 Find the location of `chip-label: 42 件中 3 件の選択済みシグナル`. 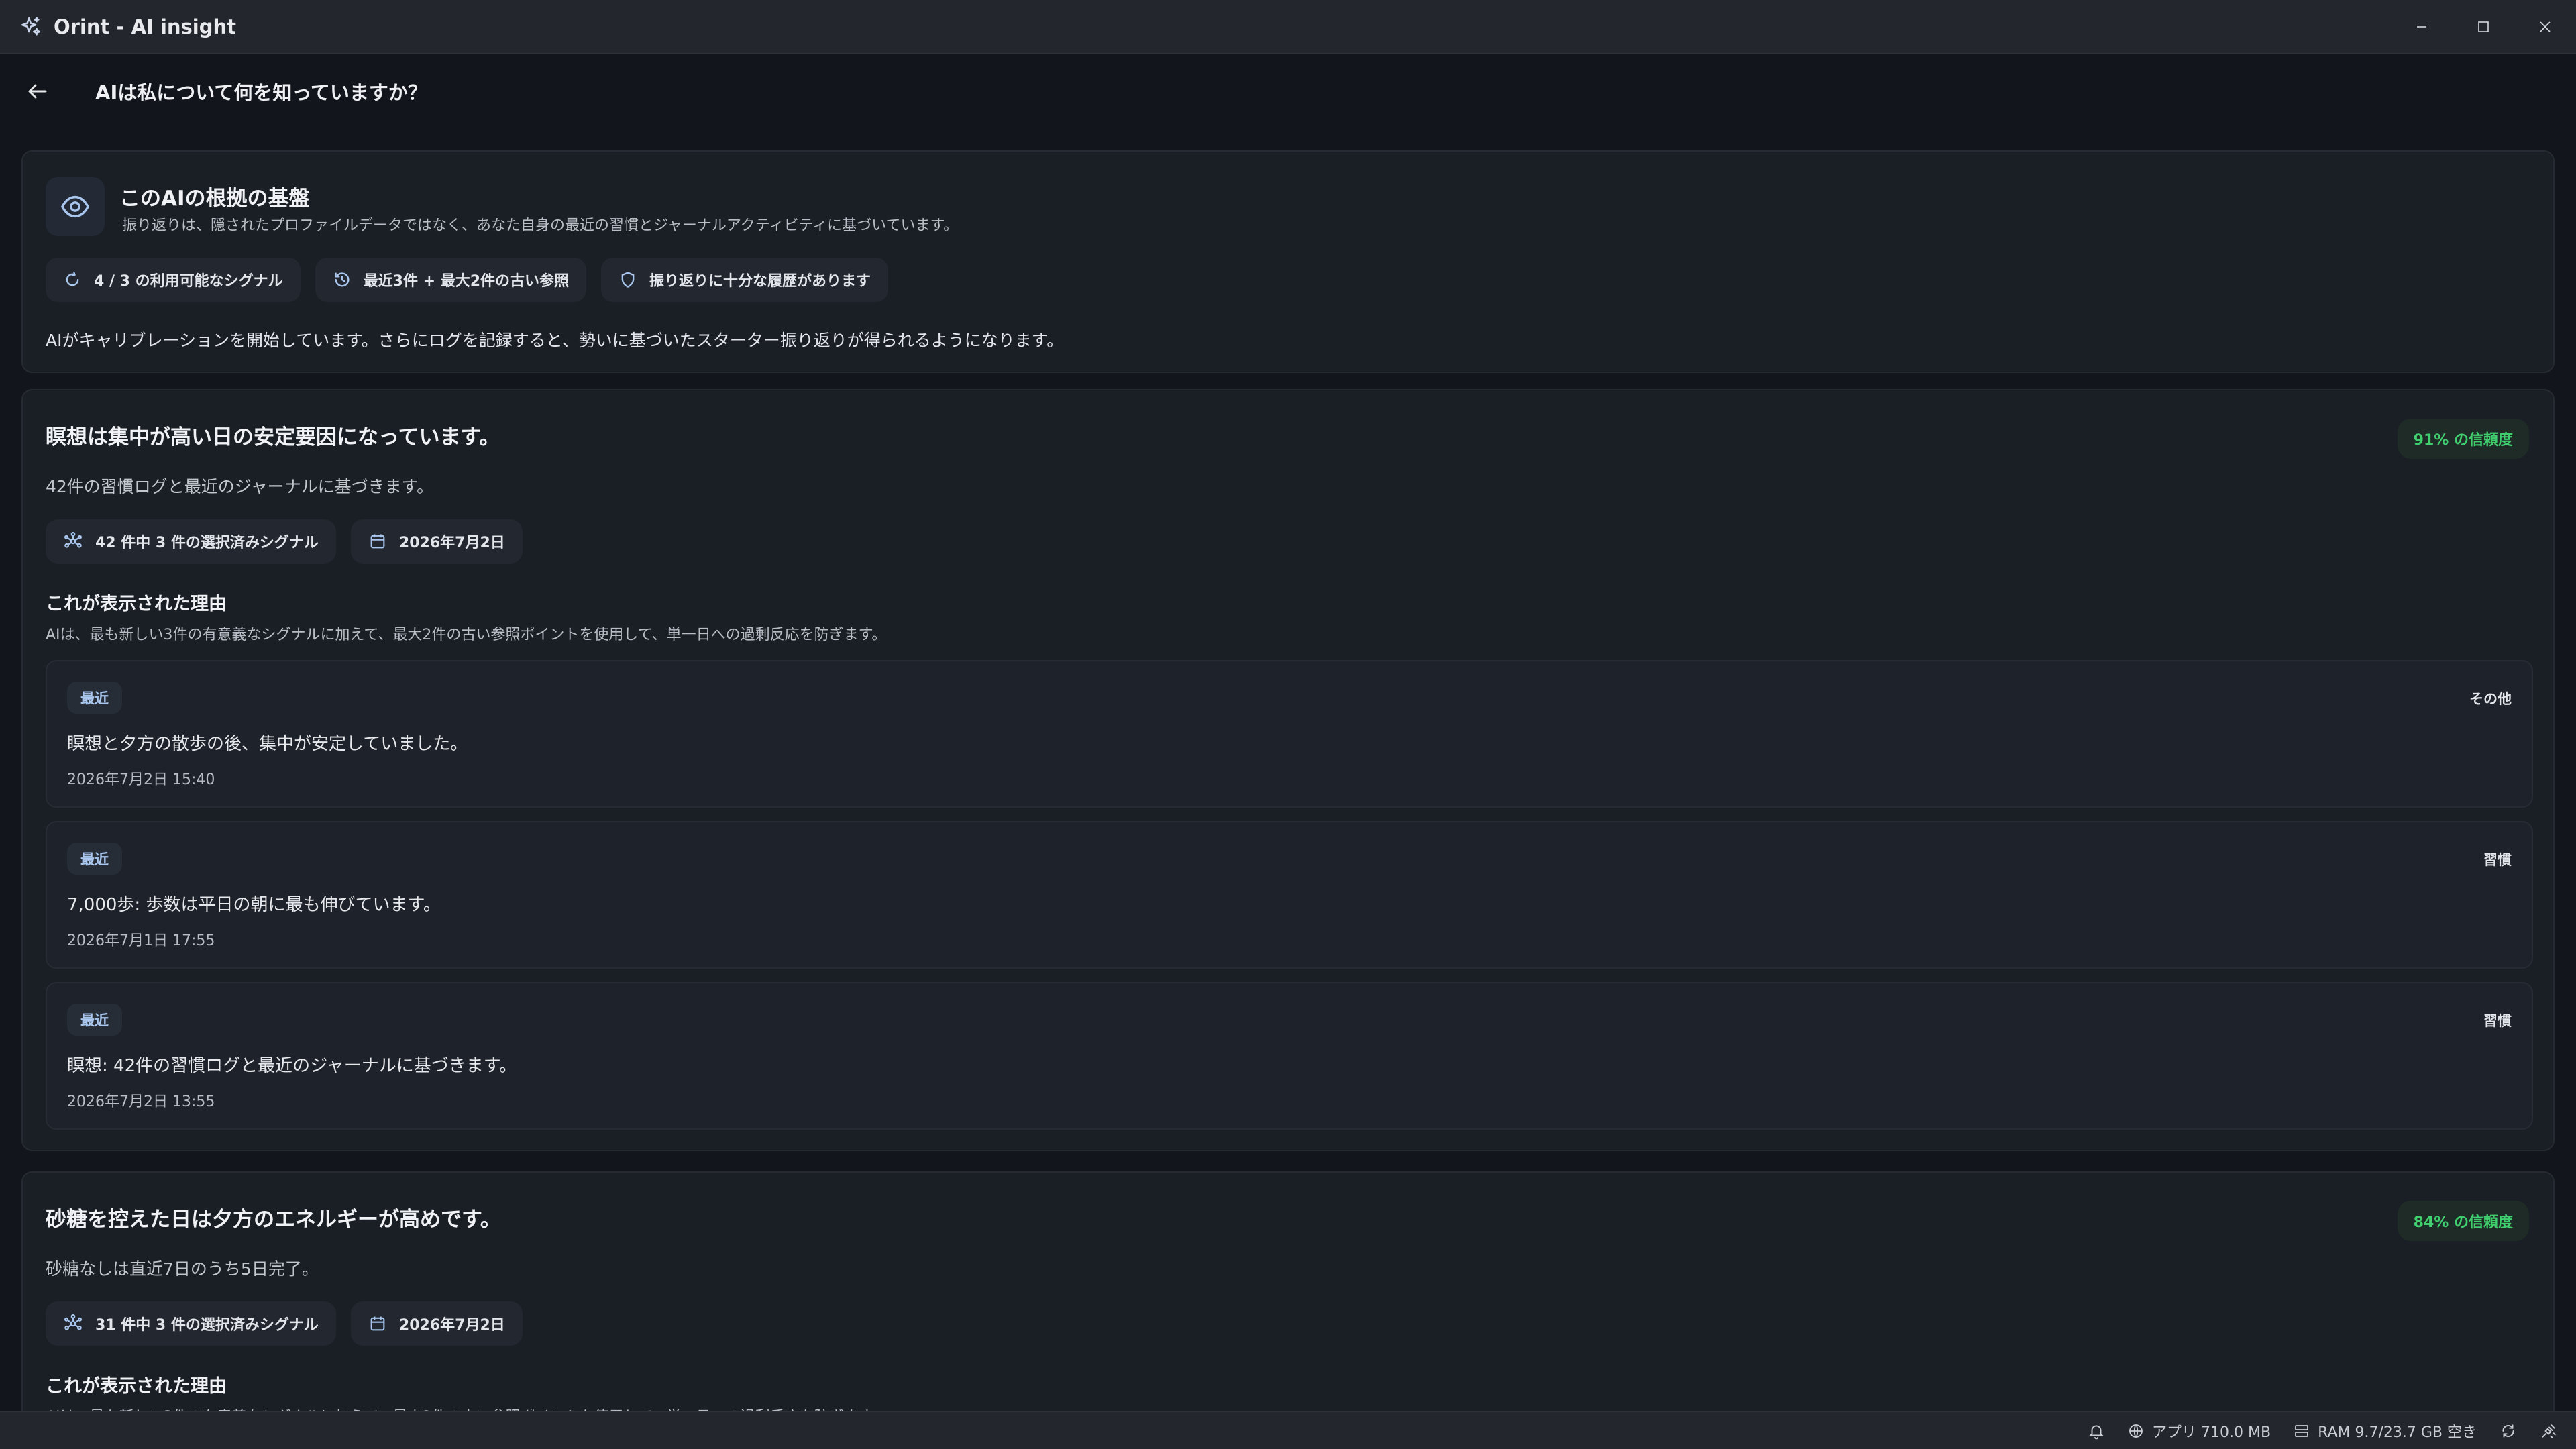

chip-label: 42 件中 3 件の選択済みシグナル is located at coordinates (207, 543).